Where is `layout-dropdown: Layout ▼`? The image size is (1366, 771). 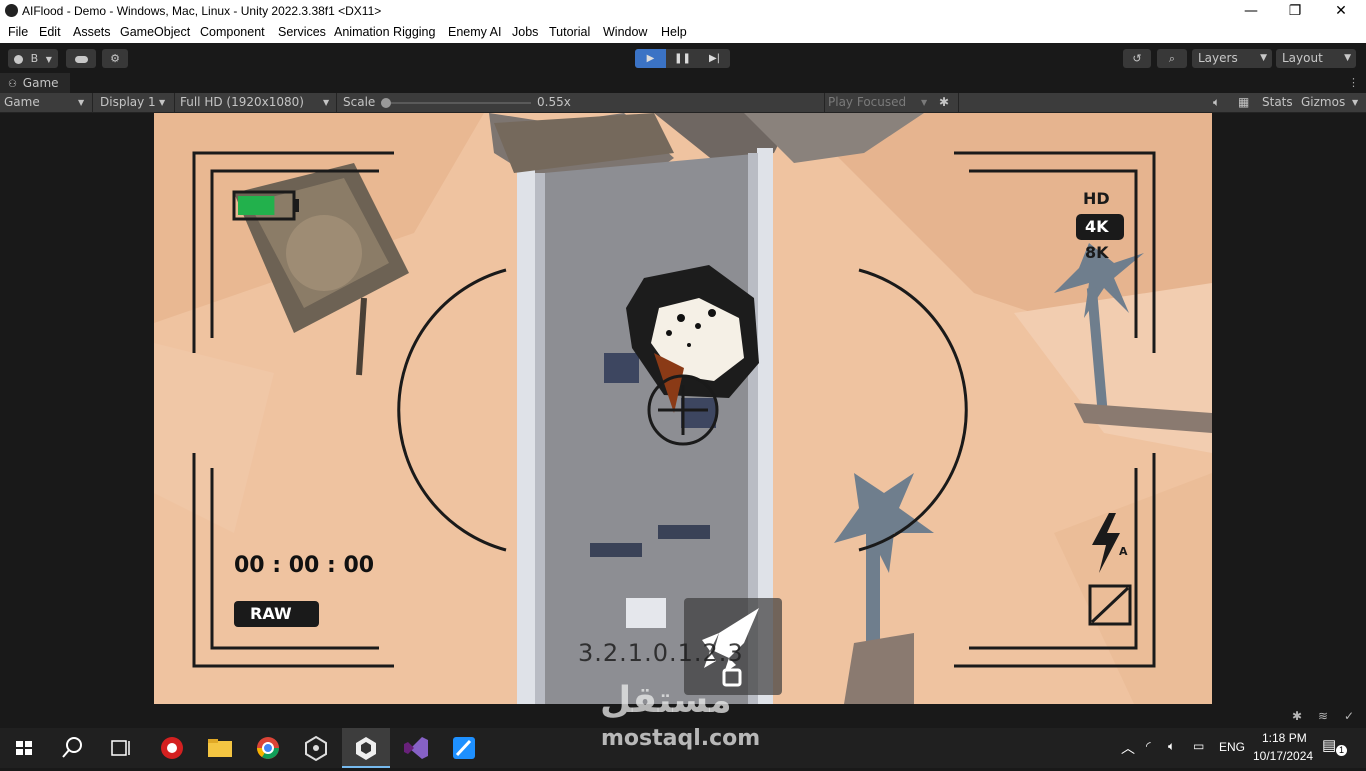
layout-dropdown: Layout ▼ is located at coordinates (1316, 58).